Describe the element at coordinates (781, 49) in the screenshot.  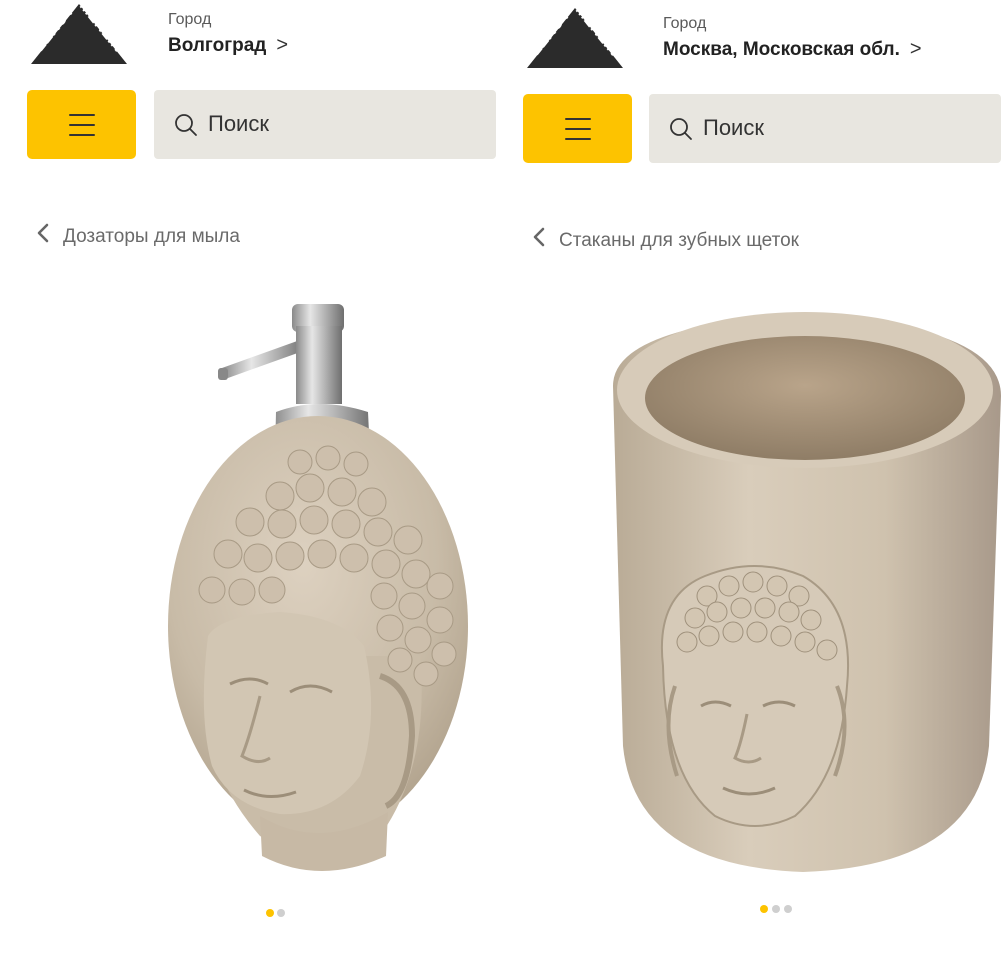
I see `city-value: Москва, Московская обл.` at that location.